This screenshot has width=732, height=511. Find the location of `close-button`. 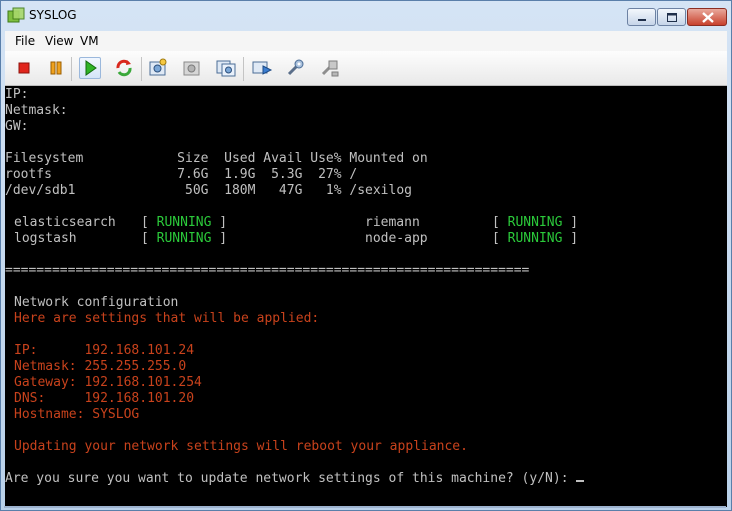

close-button is located at coordinates (707, 17).